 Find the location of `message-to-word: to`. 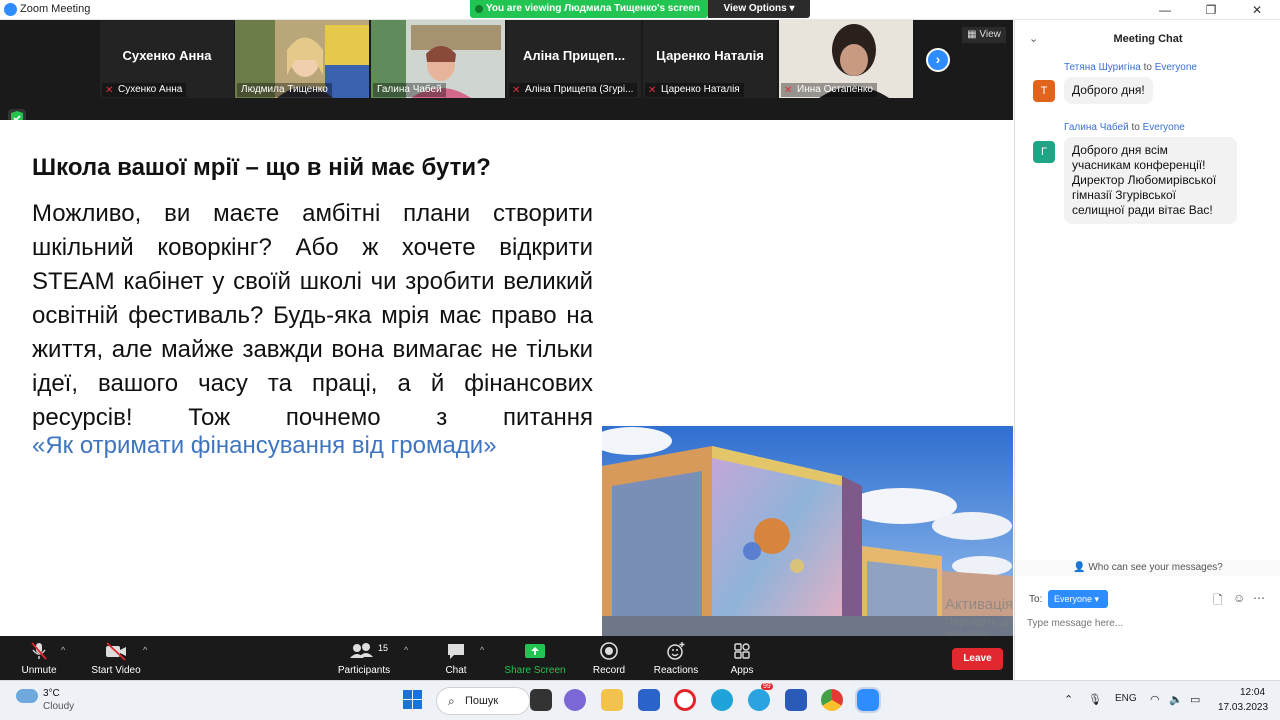

message-to-word: to is located at coordinates (1147, 67).